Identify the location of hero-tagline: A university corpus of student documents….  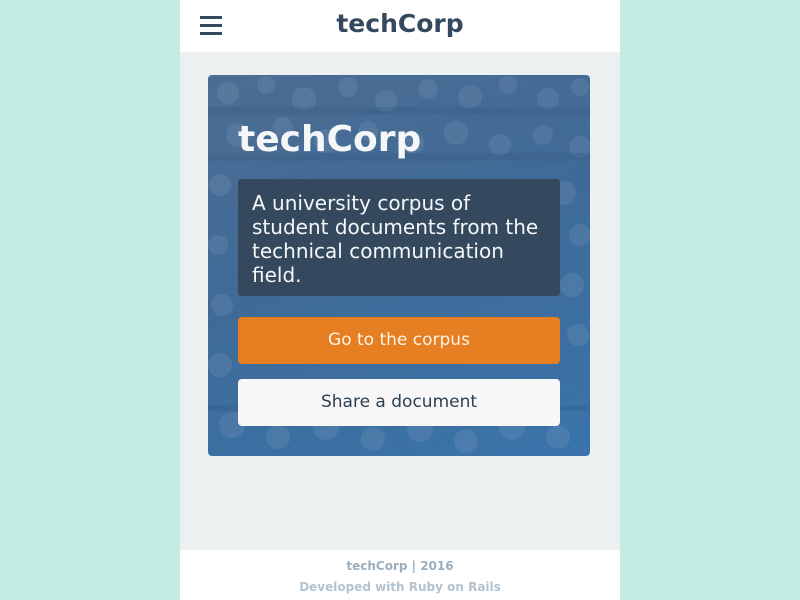
(399, 237).